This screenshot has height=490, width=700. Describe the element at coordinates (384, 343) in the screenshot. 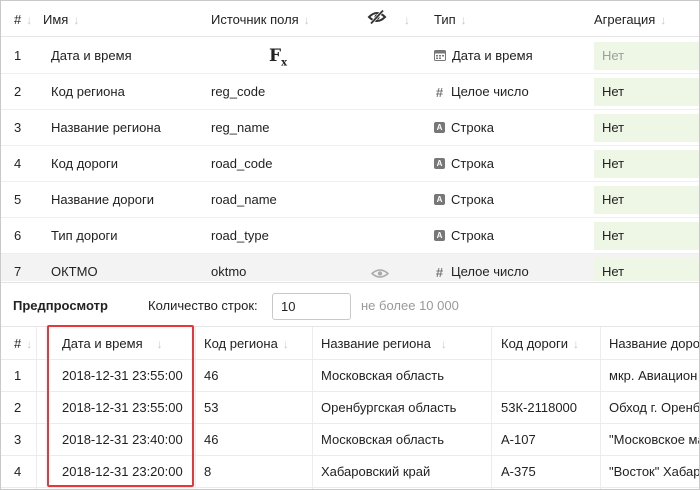

I see `preview-col-region-name: Название региона ↓` at that location.